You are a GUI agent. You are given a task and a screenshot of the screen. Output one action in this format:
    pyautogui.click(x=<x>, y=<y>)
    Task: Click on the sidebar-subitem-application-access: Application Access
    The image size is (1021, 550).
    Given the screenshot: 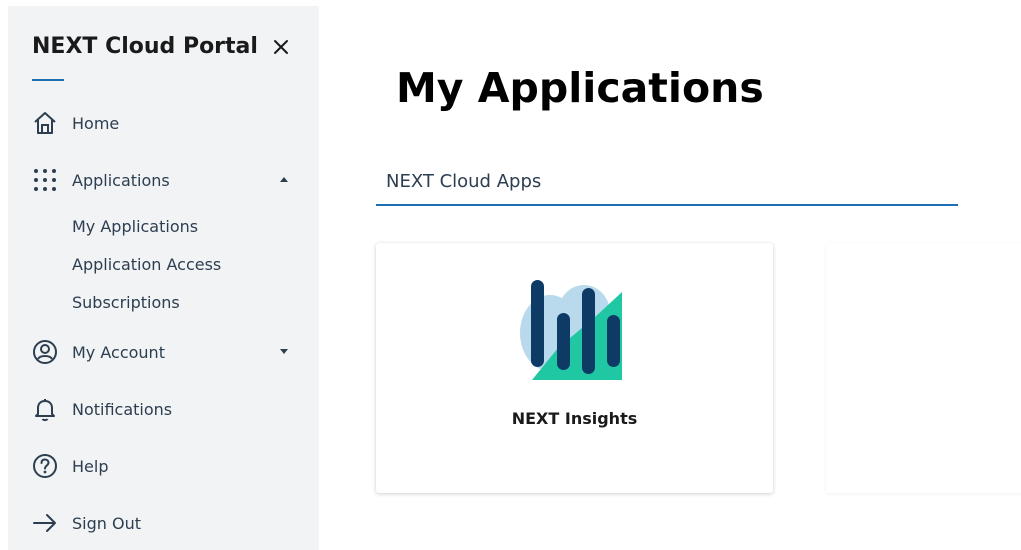 What is the action you would take?
    pyautogui.click(x=146, y=264)
    